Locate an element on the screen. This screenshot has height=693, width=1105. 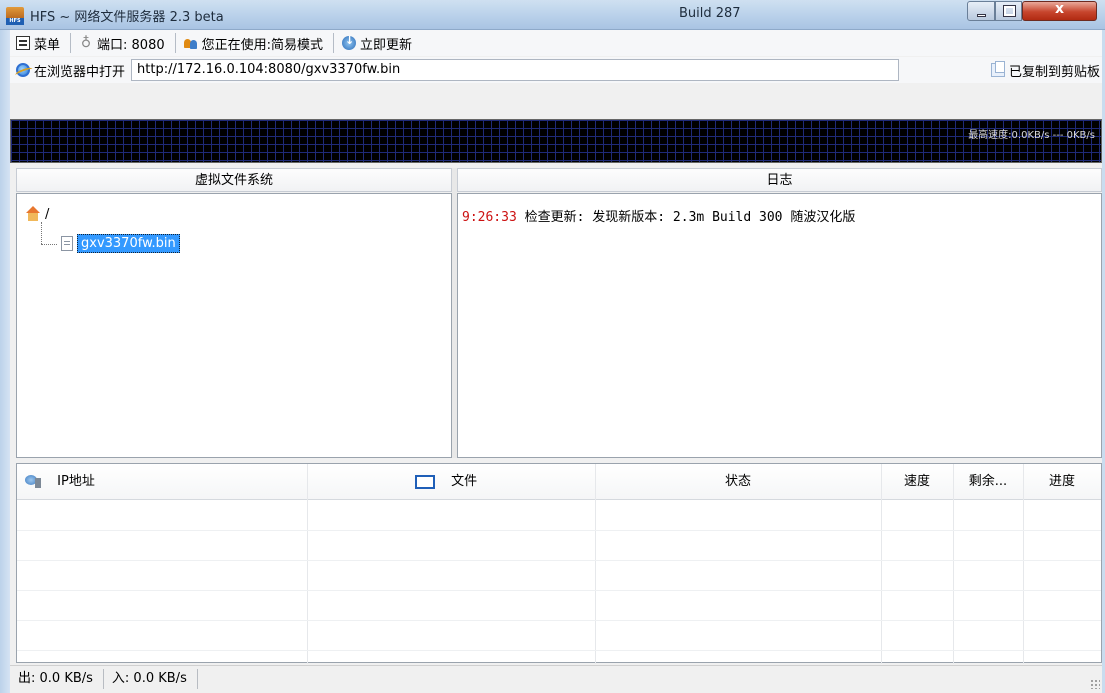
file-icon is located at coordinates (67, 243).